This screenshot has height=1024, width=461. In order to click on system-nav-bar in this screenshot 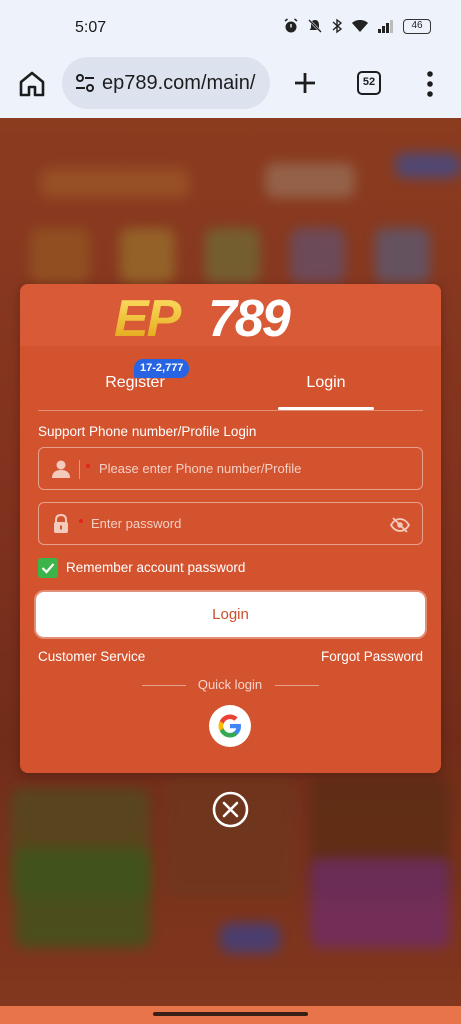, I will do `click(230, 1015)`.